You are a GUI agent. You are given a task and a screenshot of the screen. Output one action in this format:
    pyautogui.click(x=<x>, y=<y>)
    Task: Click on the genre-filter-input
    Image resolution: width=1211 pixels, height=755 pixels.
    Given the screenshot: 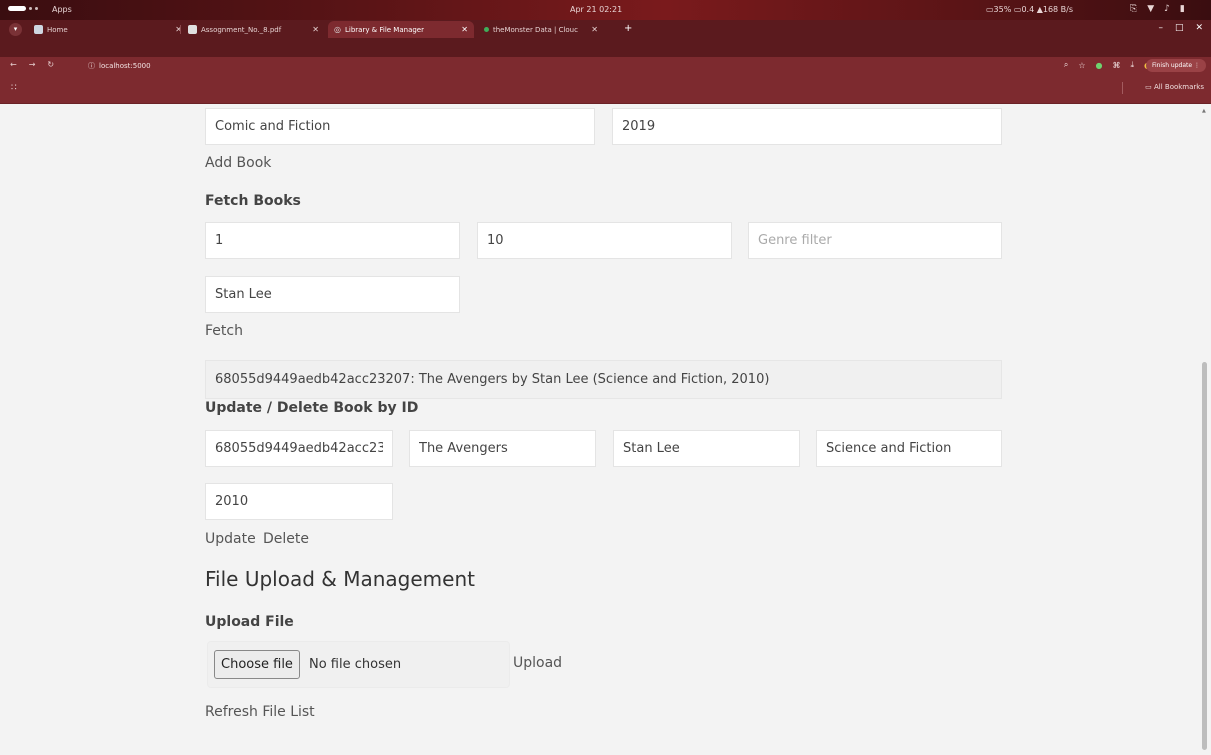 What is the action you would take?
    pyautogui.click(x=875, y=240)
    